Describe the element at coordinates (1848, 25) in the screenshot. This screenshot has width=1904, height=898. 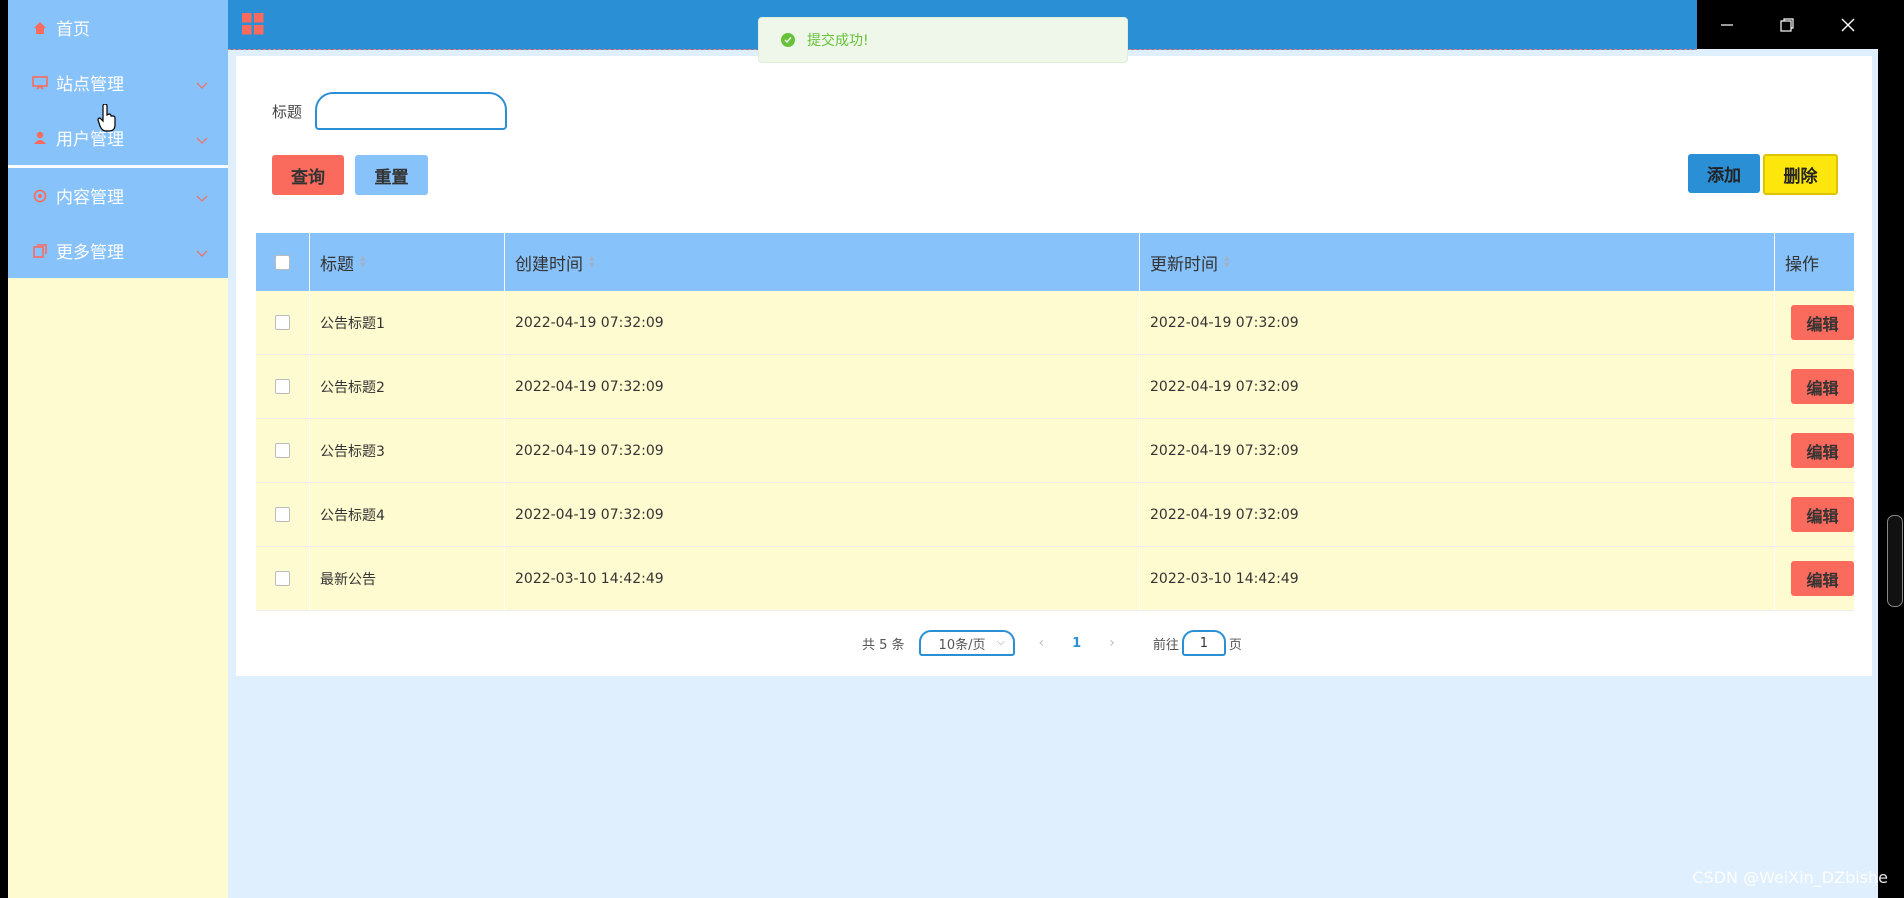
I see `close-icon` at that location.